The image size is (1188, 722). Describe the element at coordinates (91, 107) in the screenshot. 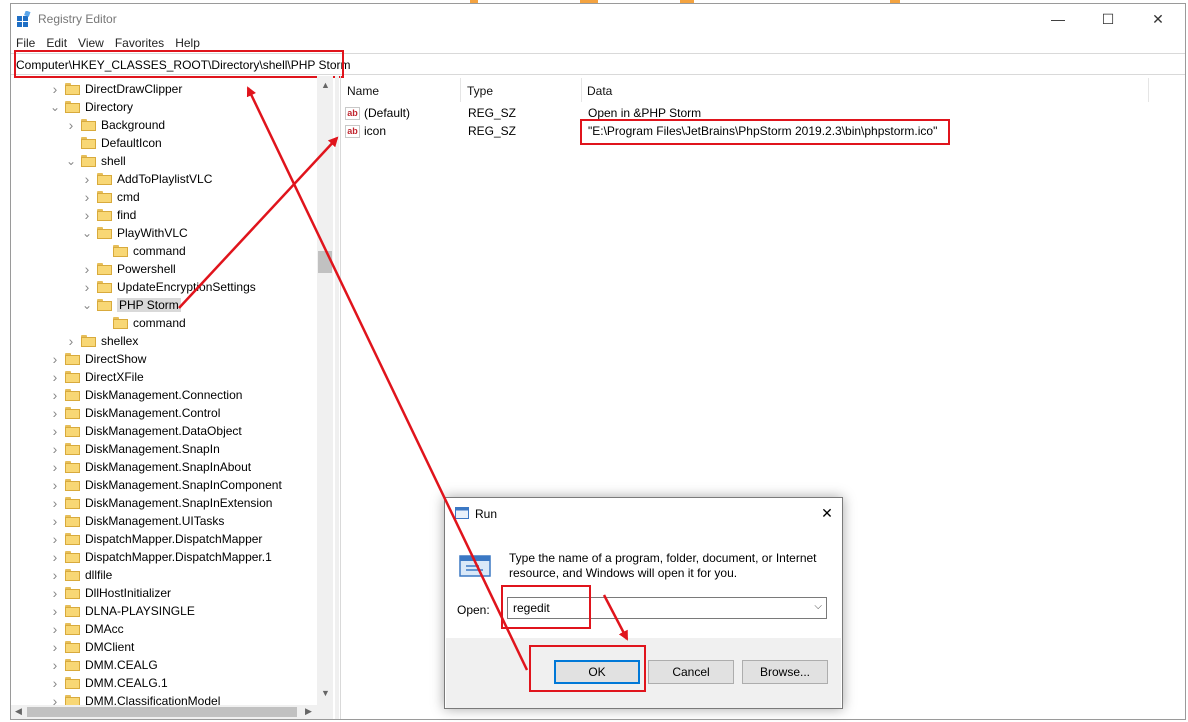

I see `tree-node: ⌄ Directory` at that location.